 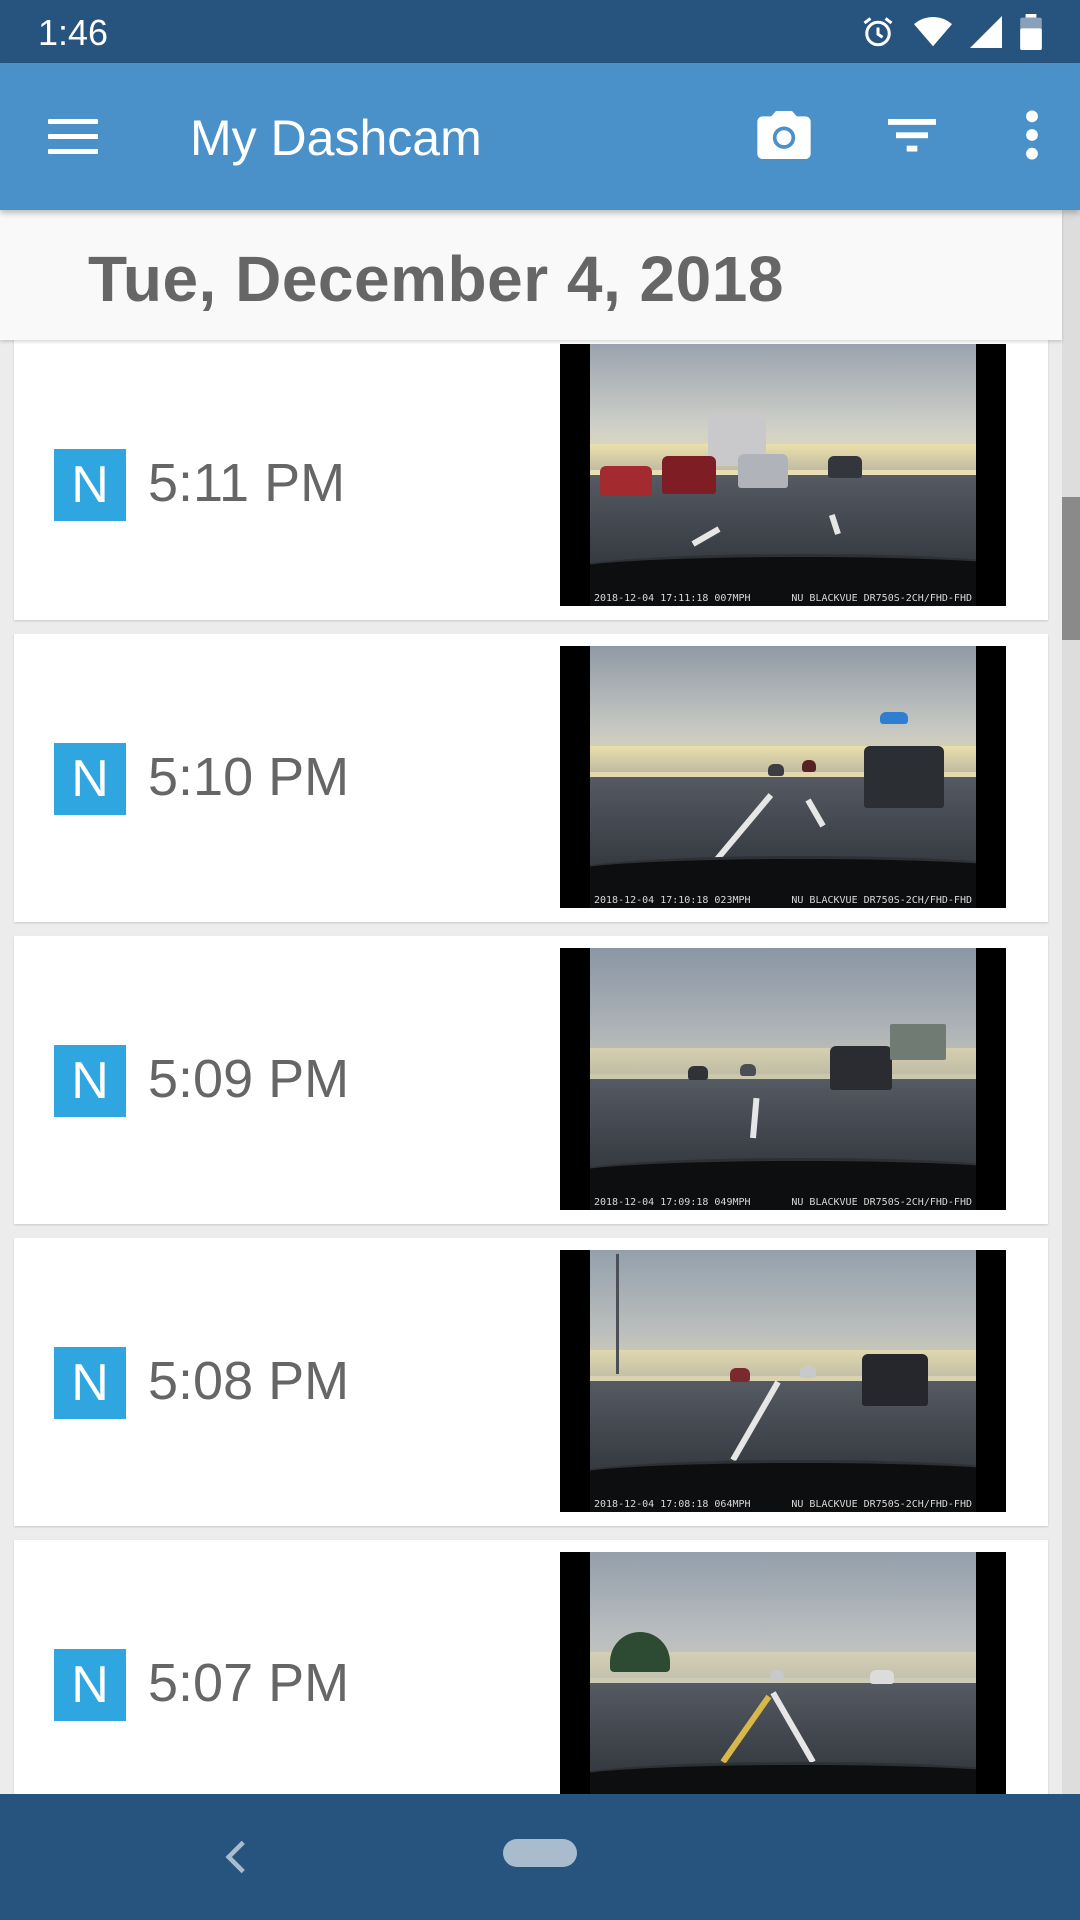 I want to click on recording-time: 5:11 PM, so click(x=247, y=483).